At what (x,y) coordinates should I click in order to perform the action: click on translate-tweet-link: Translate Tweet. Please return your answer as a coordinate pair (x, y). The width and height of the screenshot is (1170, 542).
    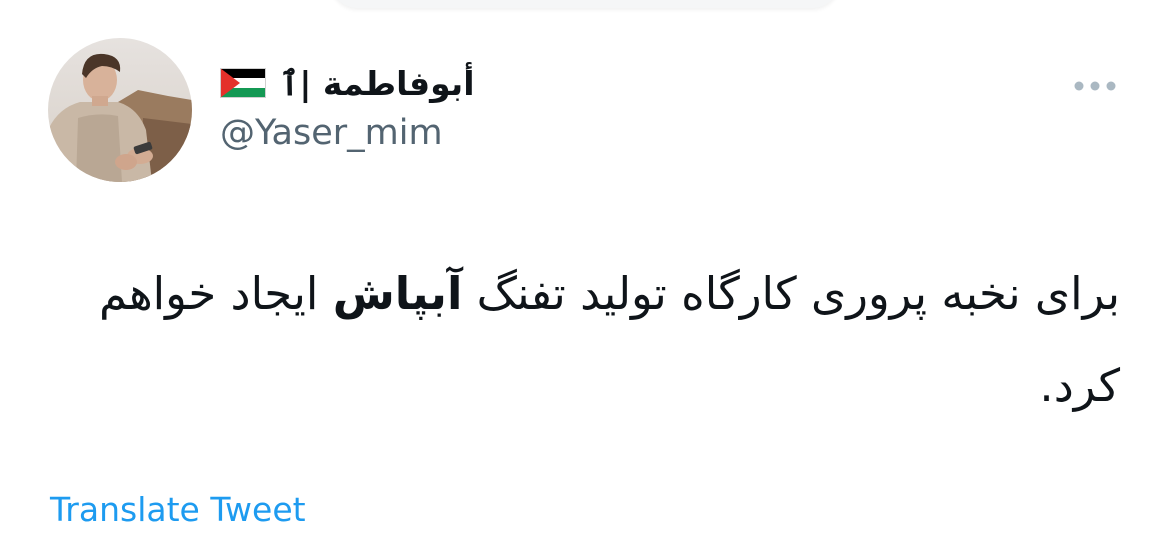
    Looking at the image, I should click on (178, 509).